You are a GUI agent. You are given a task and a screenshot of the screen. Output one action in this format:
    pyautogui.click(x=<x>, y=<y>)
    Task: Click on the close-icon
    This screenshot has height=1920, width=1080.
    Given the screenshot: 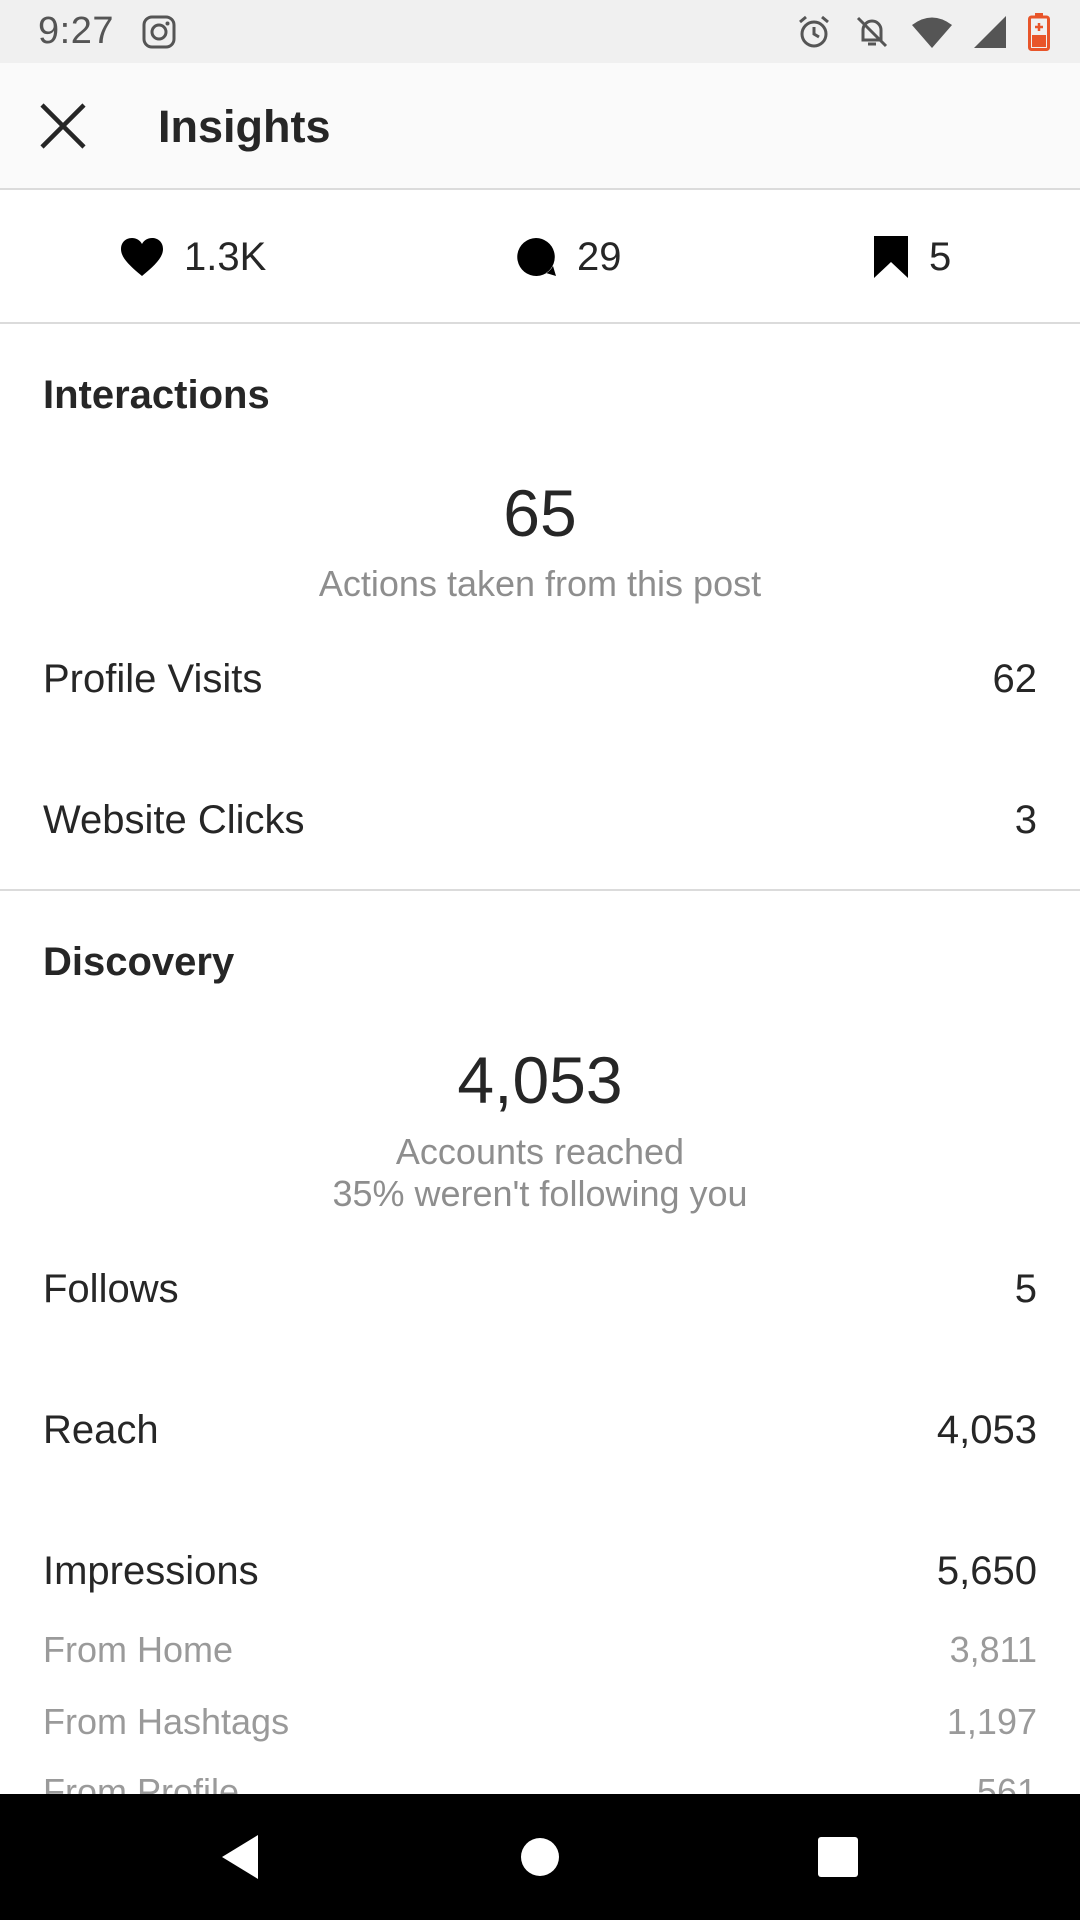 What is the action you would take?
    pyautogui.click(x=63, y=126)
    